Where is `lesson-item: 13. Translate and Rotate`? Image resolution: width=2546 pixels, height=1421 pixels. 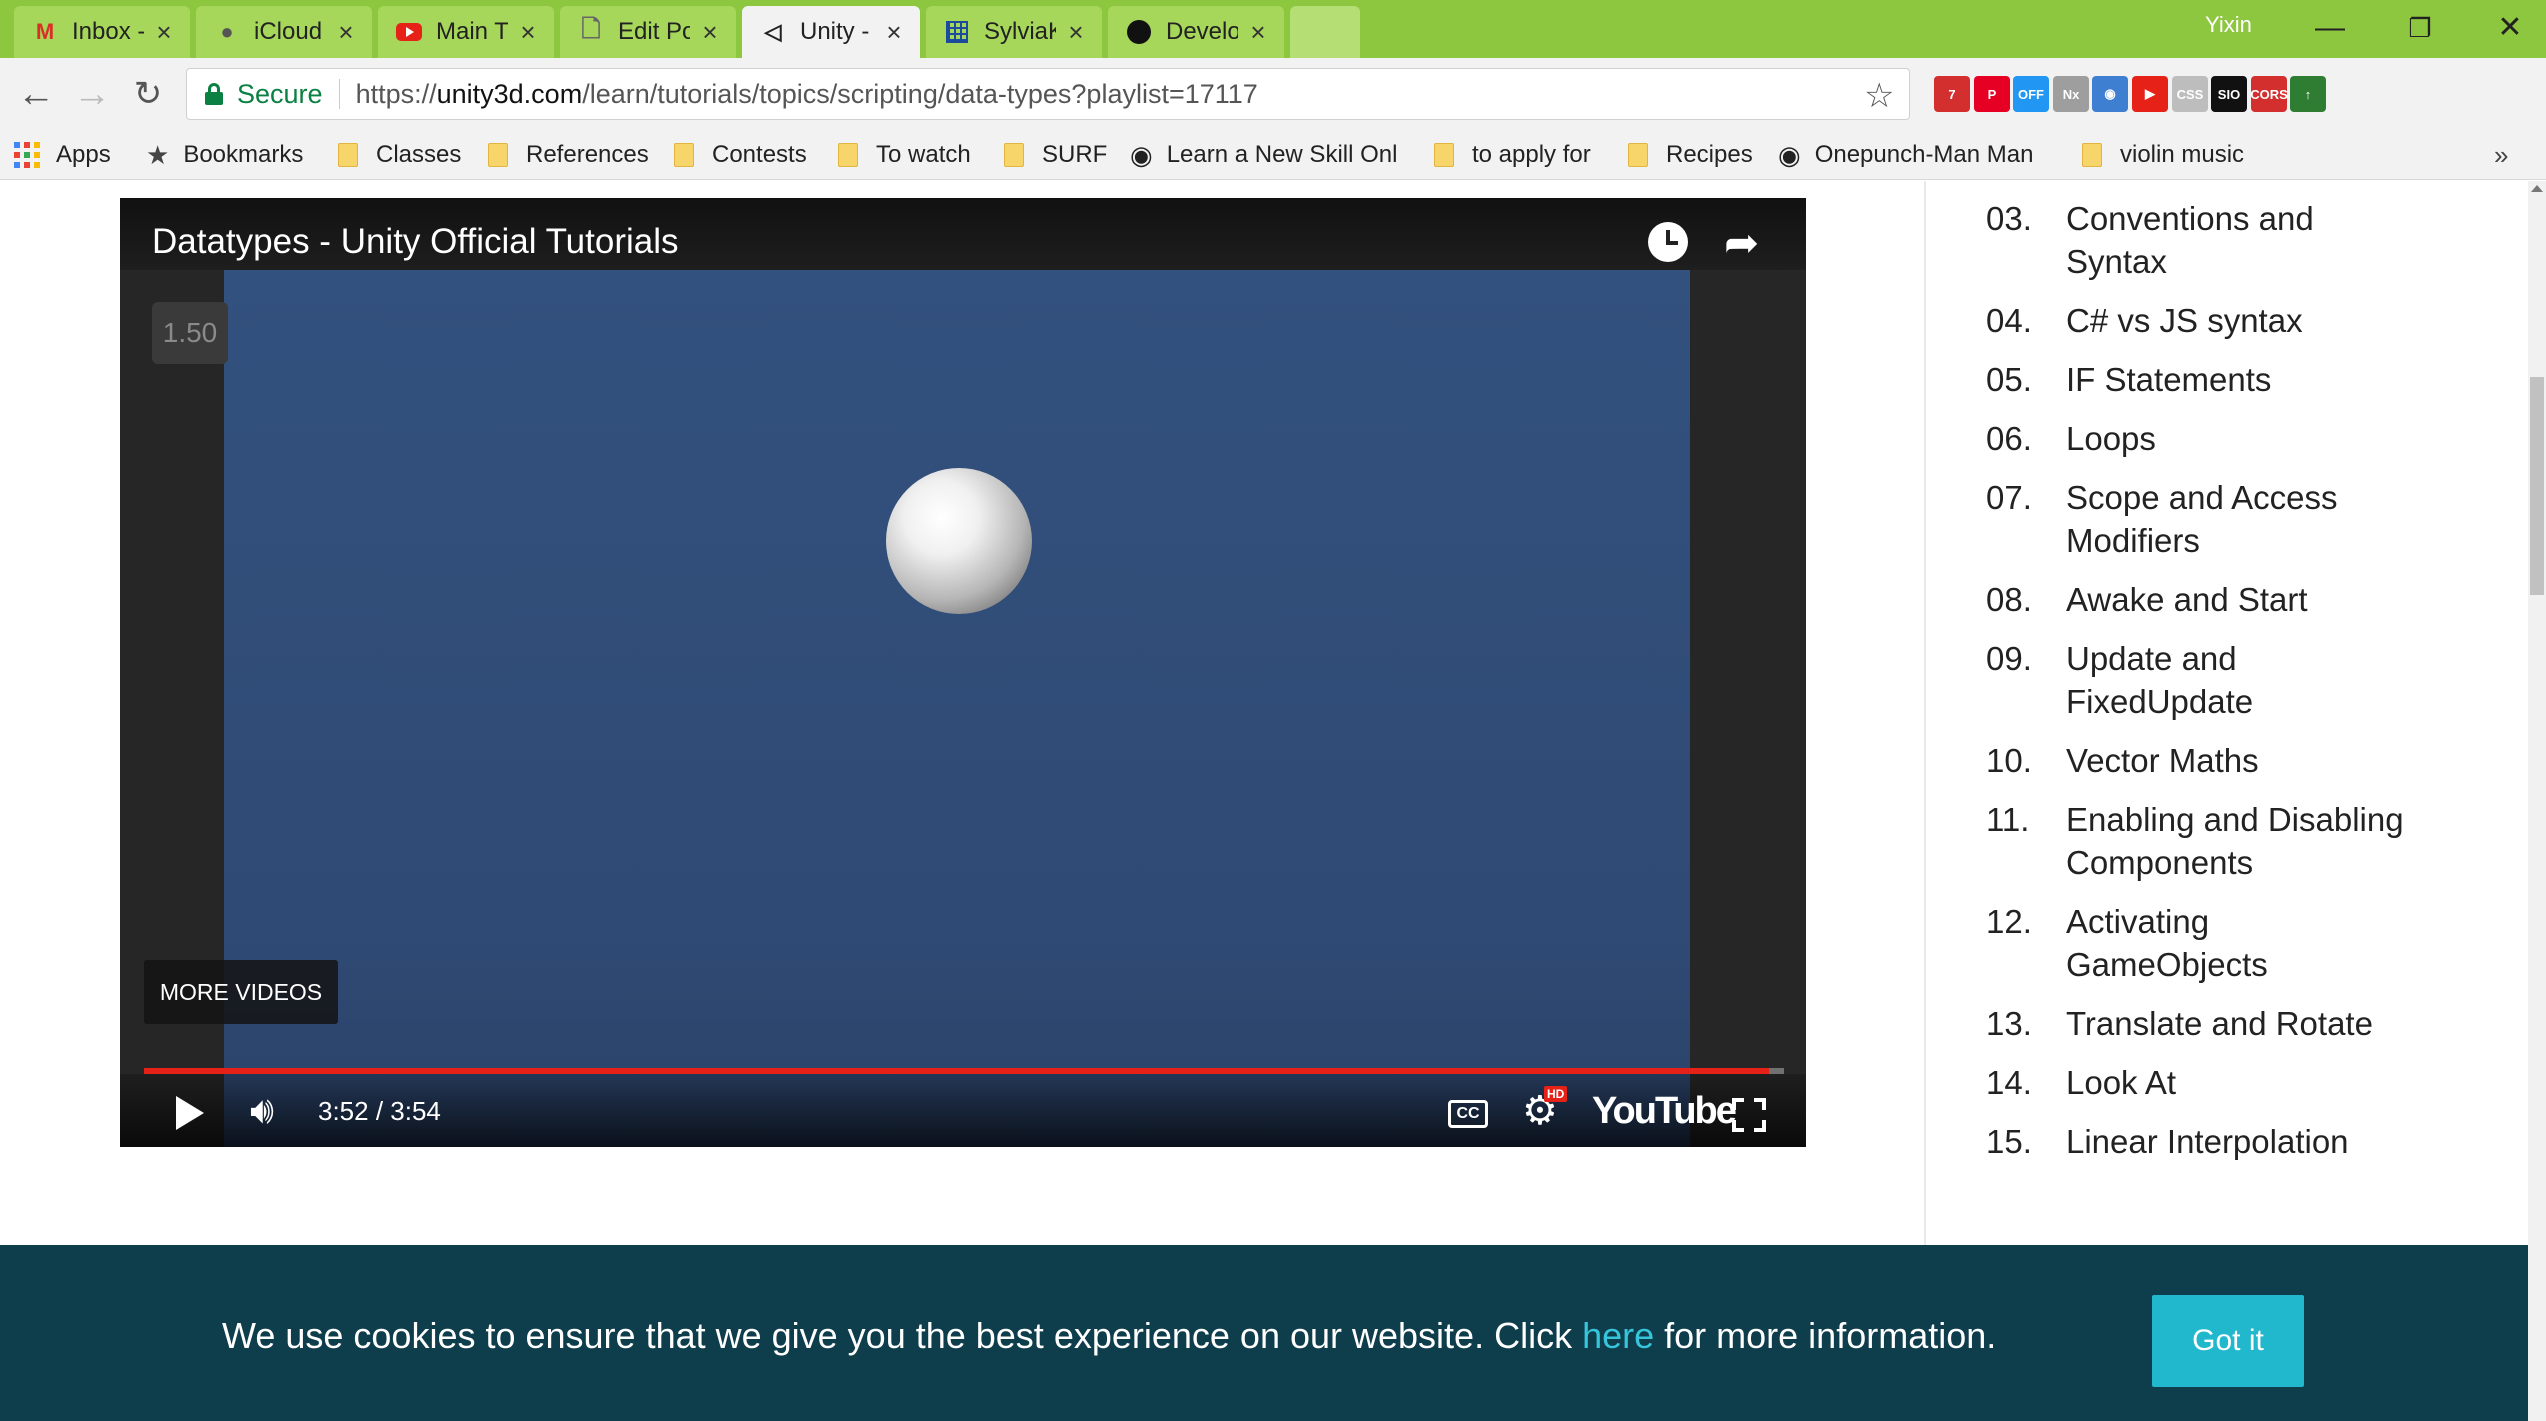 lesson-item: 13. Translate and Rotate is located at coordinates (2196, 1023).